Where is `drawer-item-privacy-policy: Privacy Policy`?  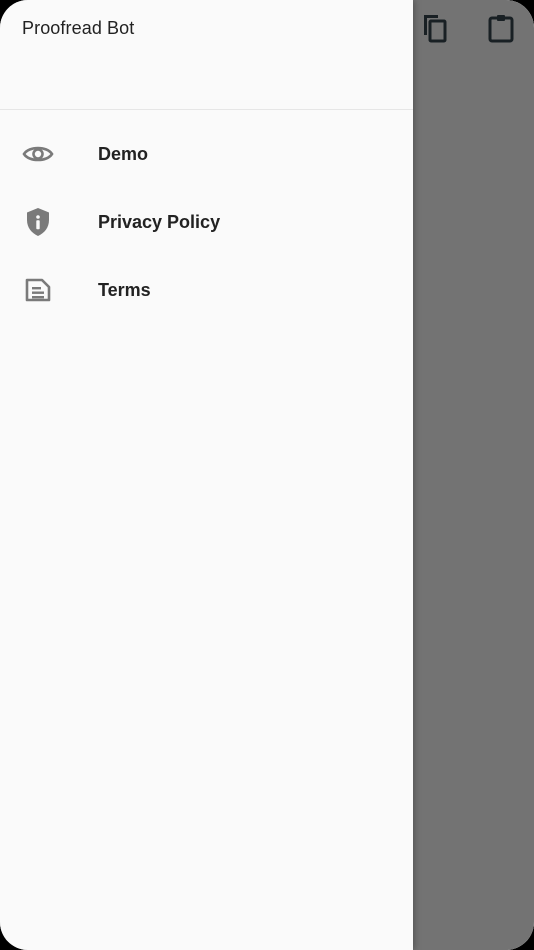
drawer-item-privacy-policy: Privacy Policy is located at coordinates (206, 222).